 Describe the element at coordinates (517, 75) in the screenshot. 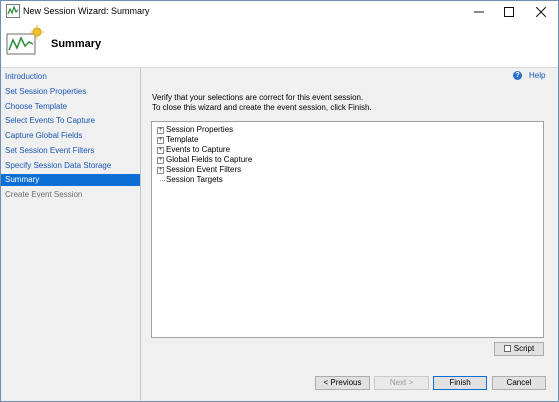

I see `help-icon: ?` at that location.